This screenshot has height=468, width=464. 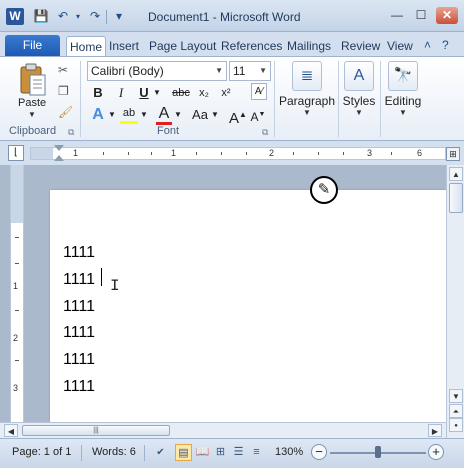 What do you see at coordinates (397, 15) in the screenshot?
I see `minimize-button: —` at bounding box center [397, 15].